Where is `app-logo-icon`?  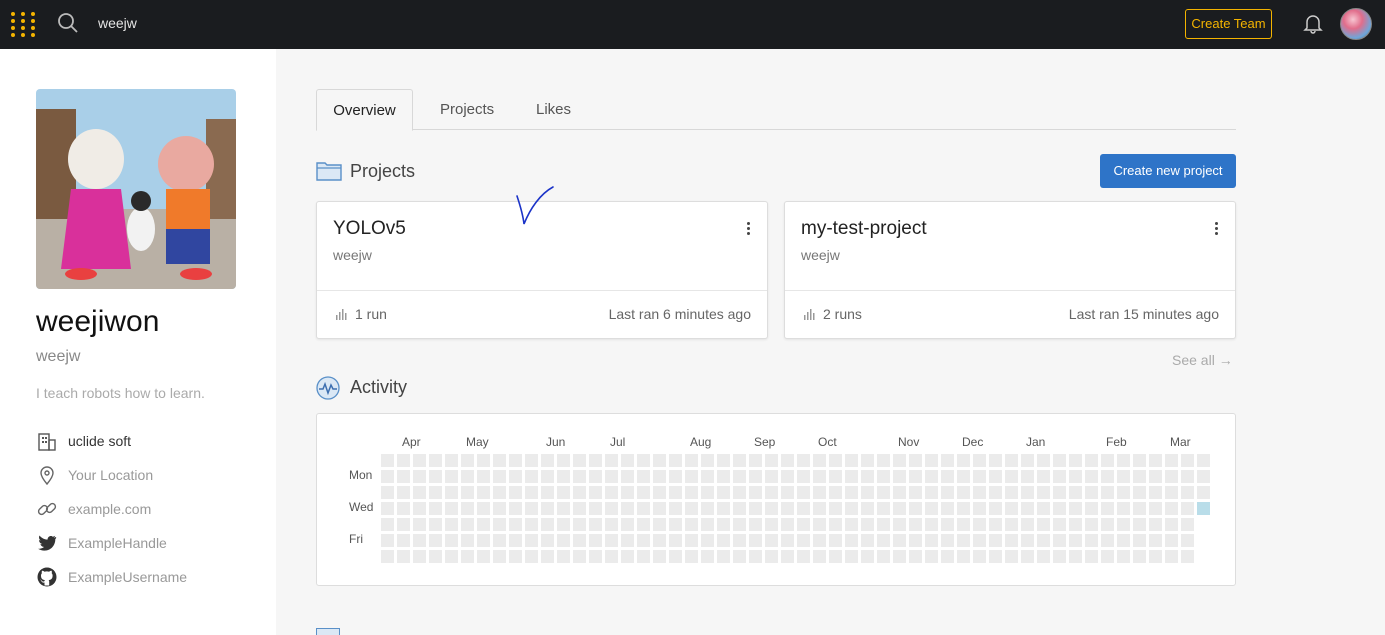
app-logo-icon is located at coordinates (23, 24).